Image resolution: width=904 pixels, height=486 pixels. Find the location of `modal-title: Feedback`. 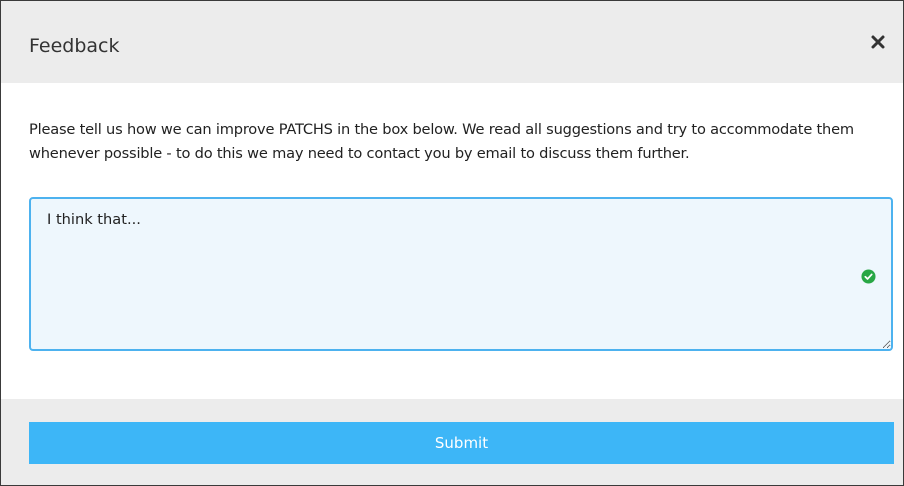

modal-title: Feedback is located at coordinates (74, 46).